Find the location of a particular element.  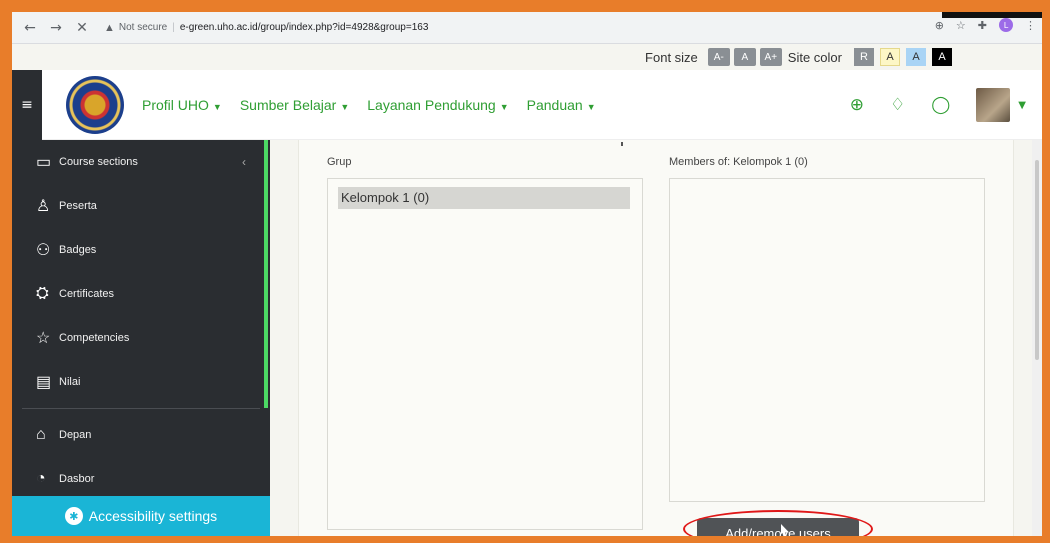

navbar-actions: ⊕ ♢ ◯ ▼ is located at coordinates (946, 105).